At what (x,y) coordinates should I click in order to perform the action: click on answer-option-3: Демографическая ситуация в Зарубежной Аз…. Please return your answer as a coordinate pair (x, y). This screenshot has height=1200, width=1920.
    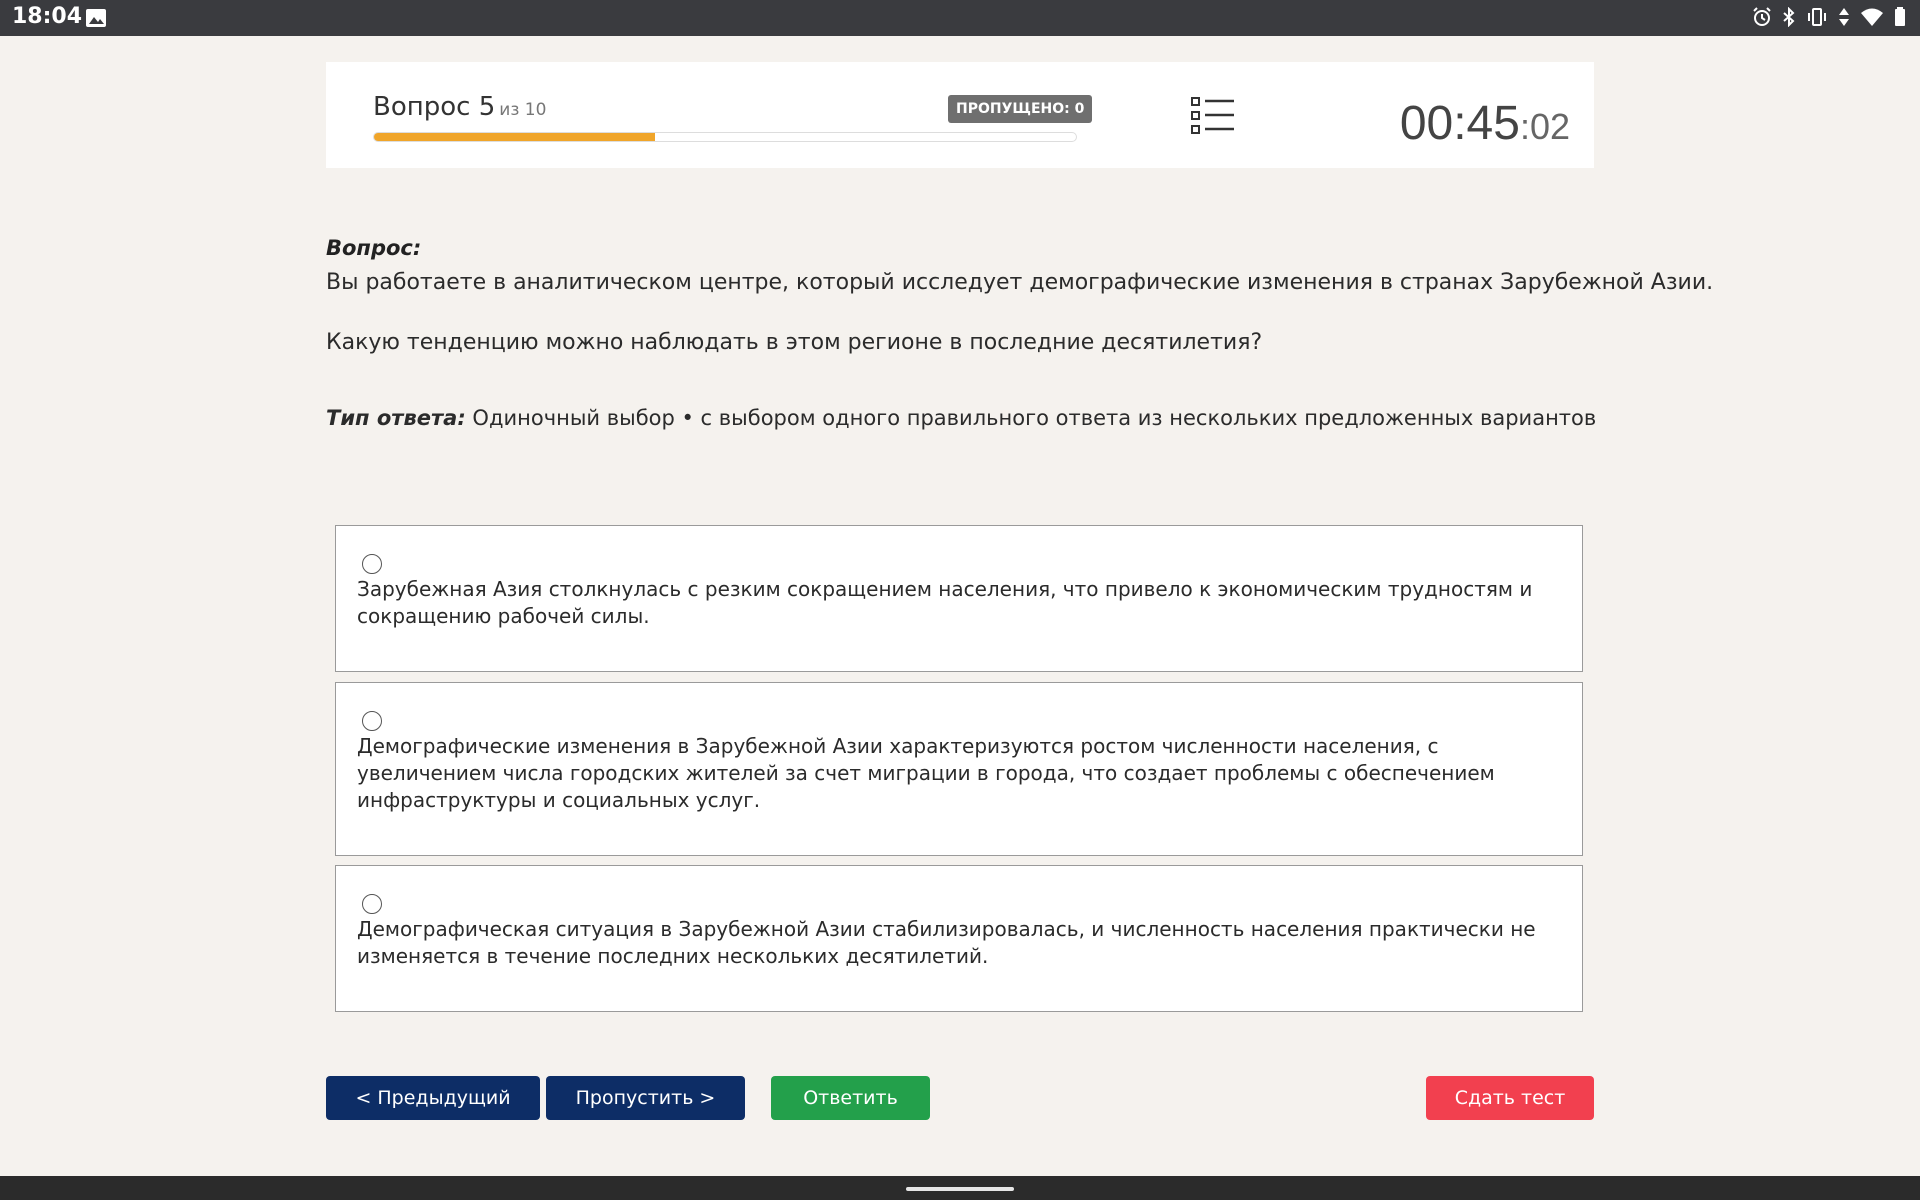
    Looking at the image, I should click on (959, 938).